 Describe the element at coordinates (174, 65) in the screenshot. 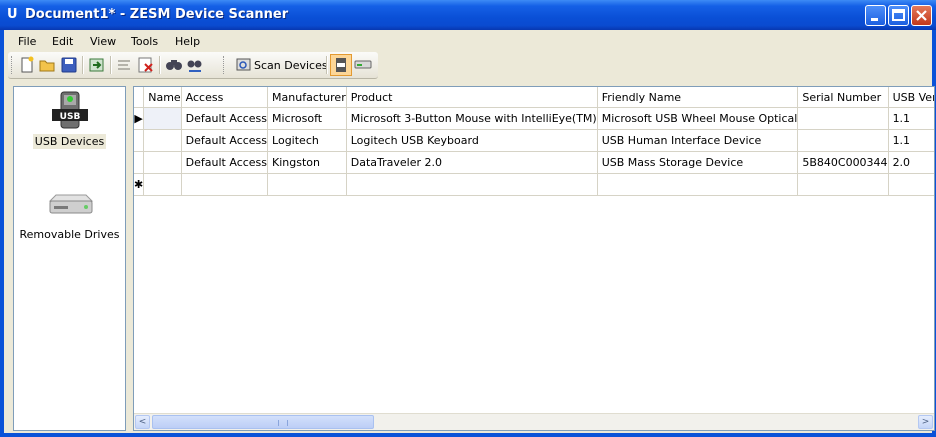

I see `find-icon` at that location.